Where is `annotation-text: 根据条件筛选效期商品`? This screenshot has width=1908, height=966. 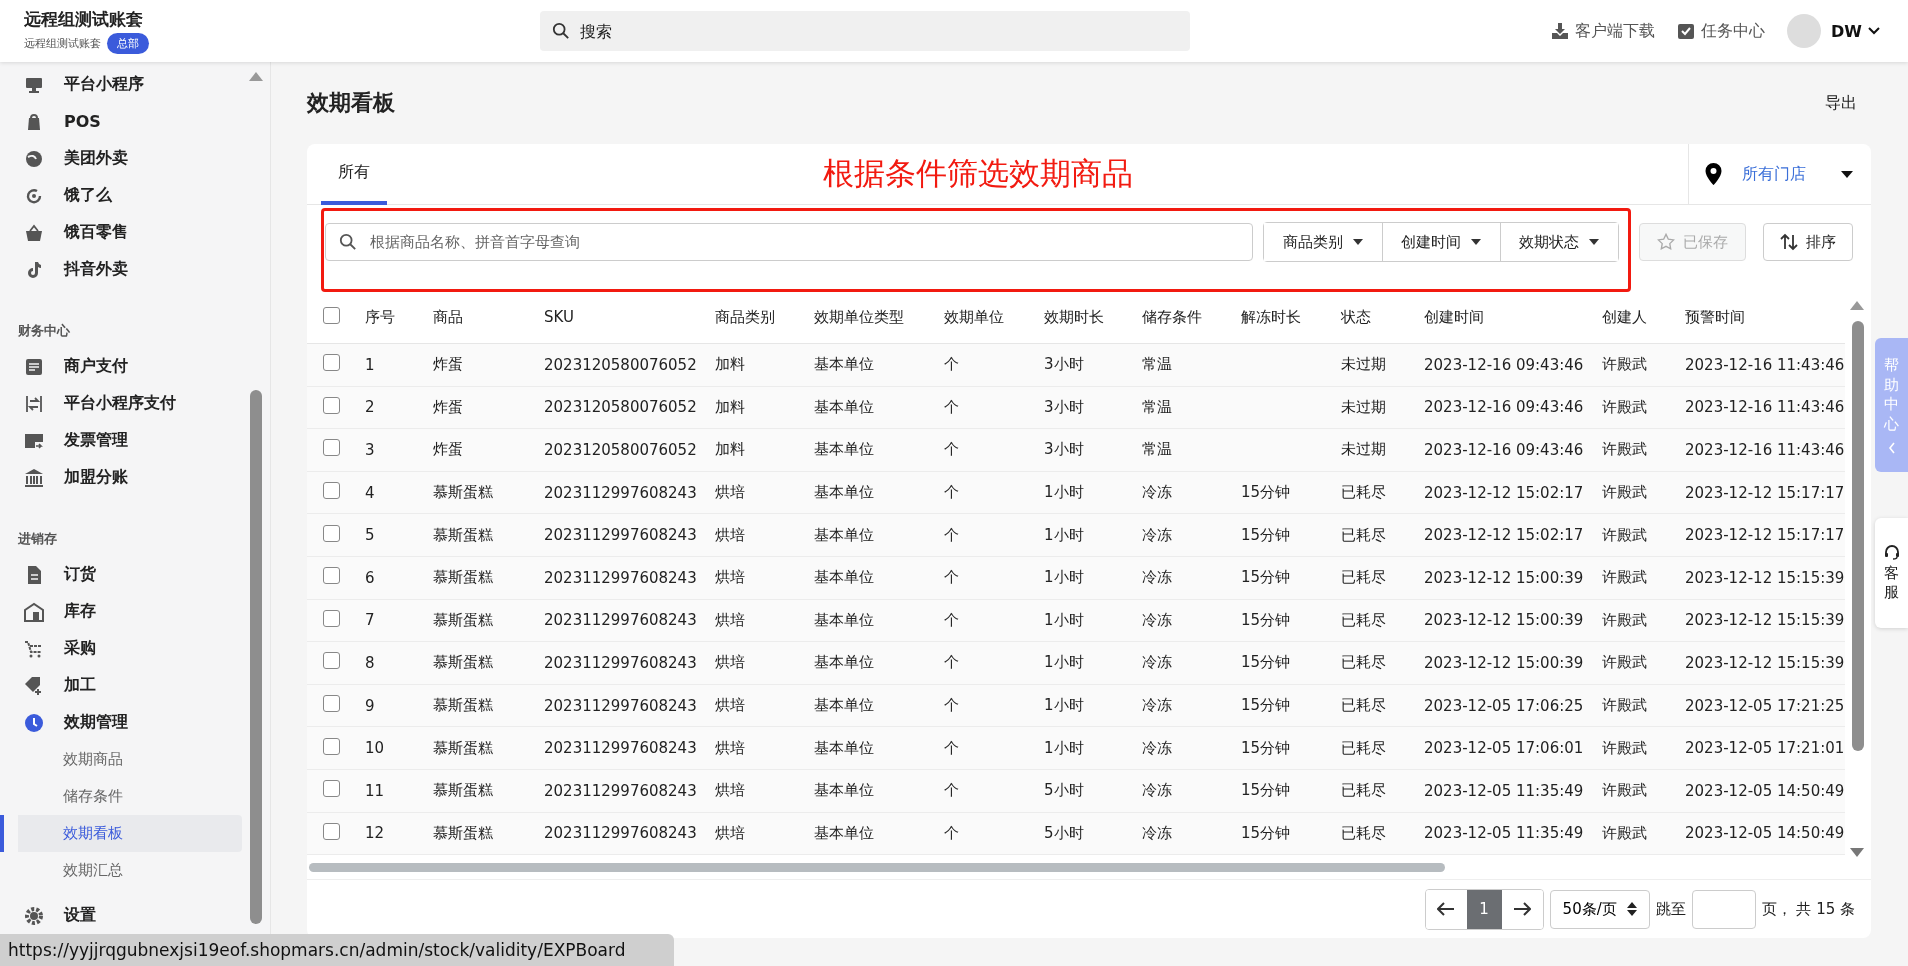
annotation-text: 根据条件筛选效期商品 is located at coordinates (977, 173).